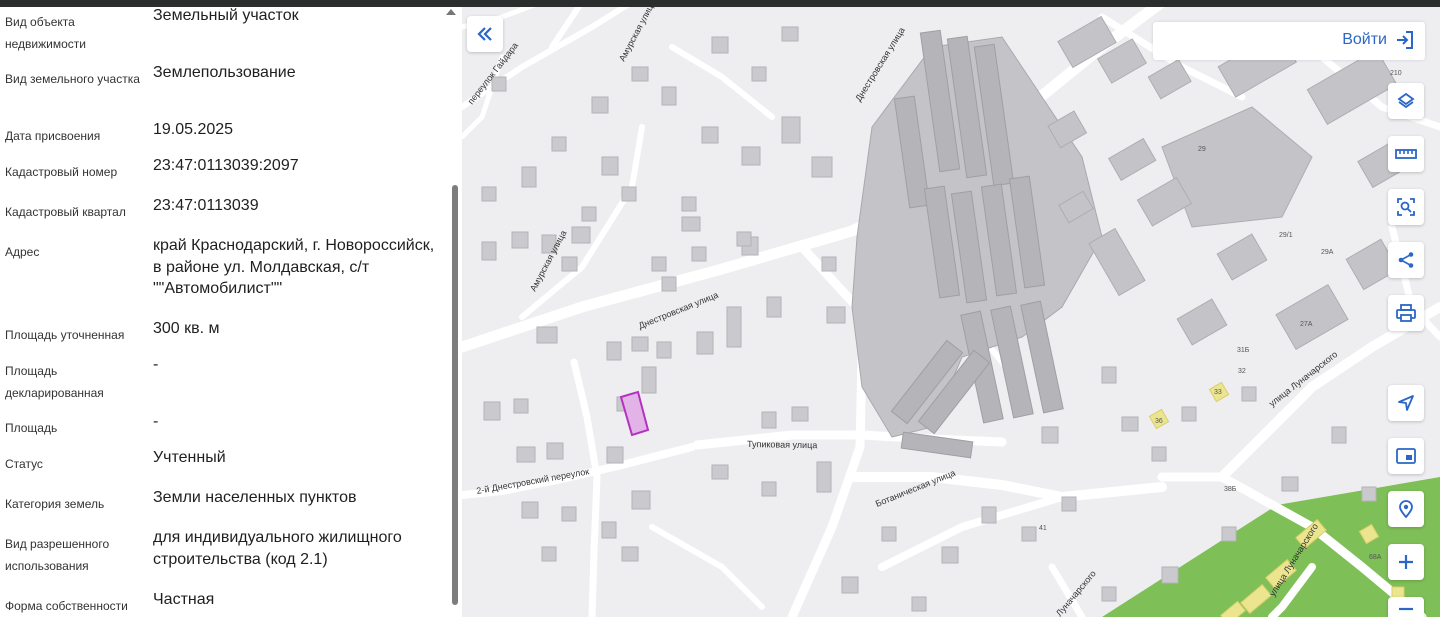 The width and height of the screenshot is (1440, 617). I want to click on house-number: 36, so click(1159, 421).